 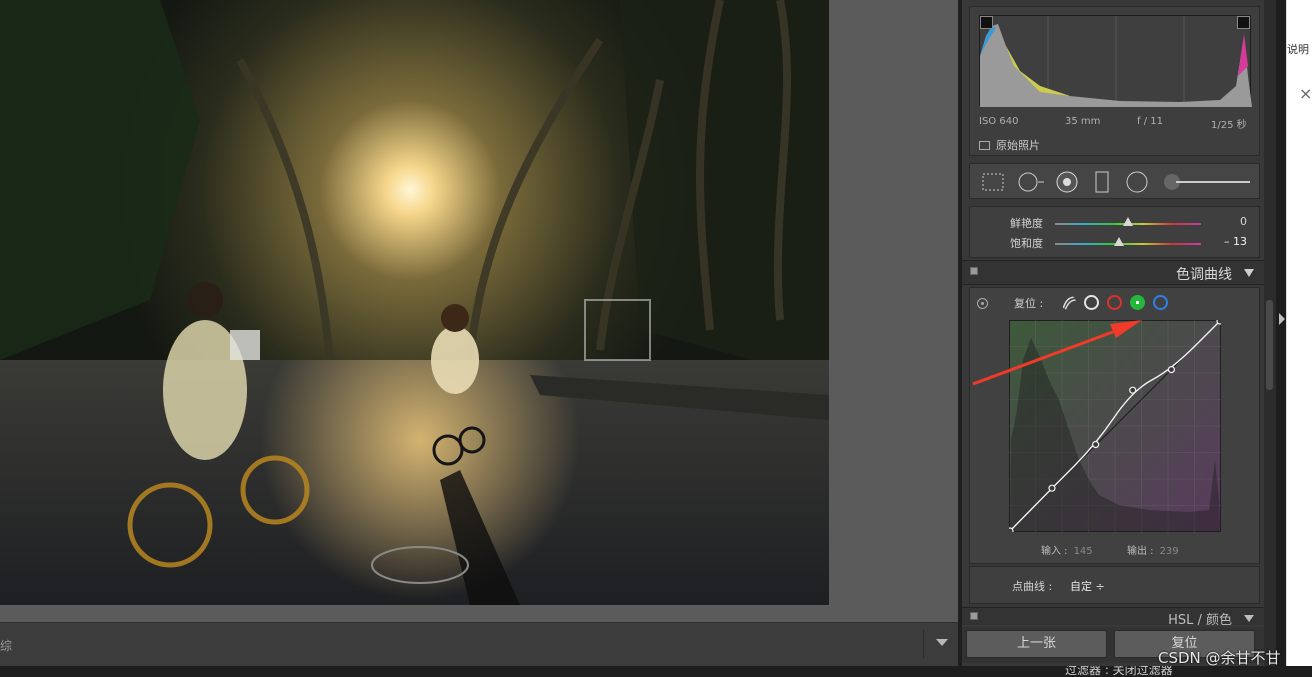 I want to click on histogram-graph, so click(x=1116, y=61).